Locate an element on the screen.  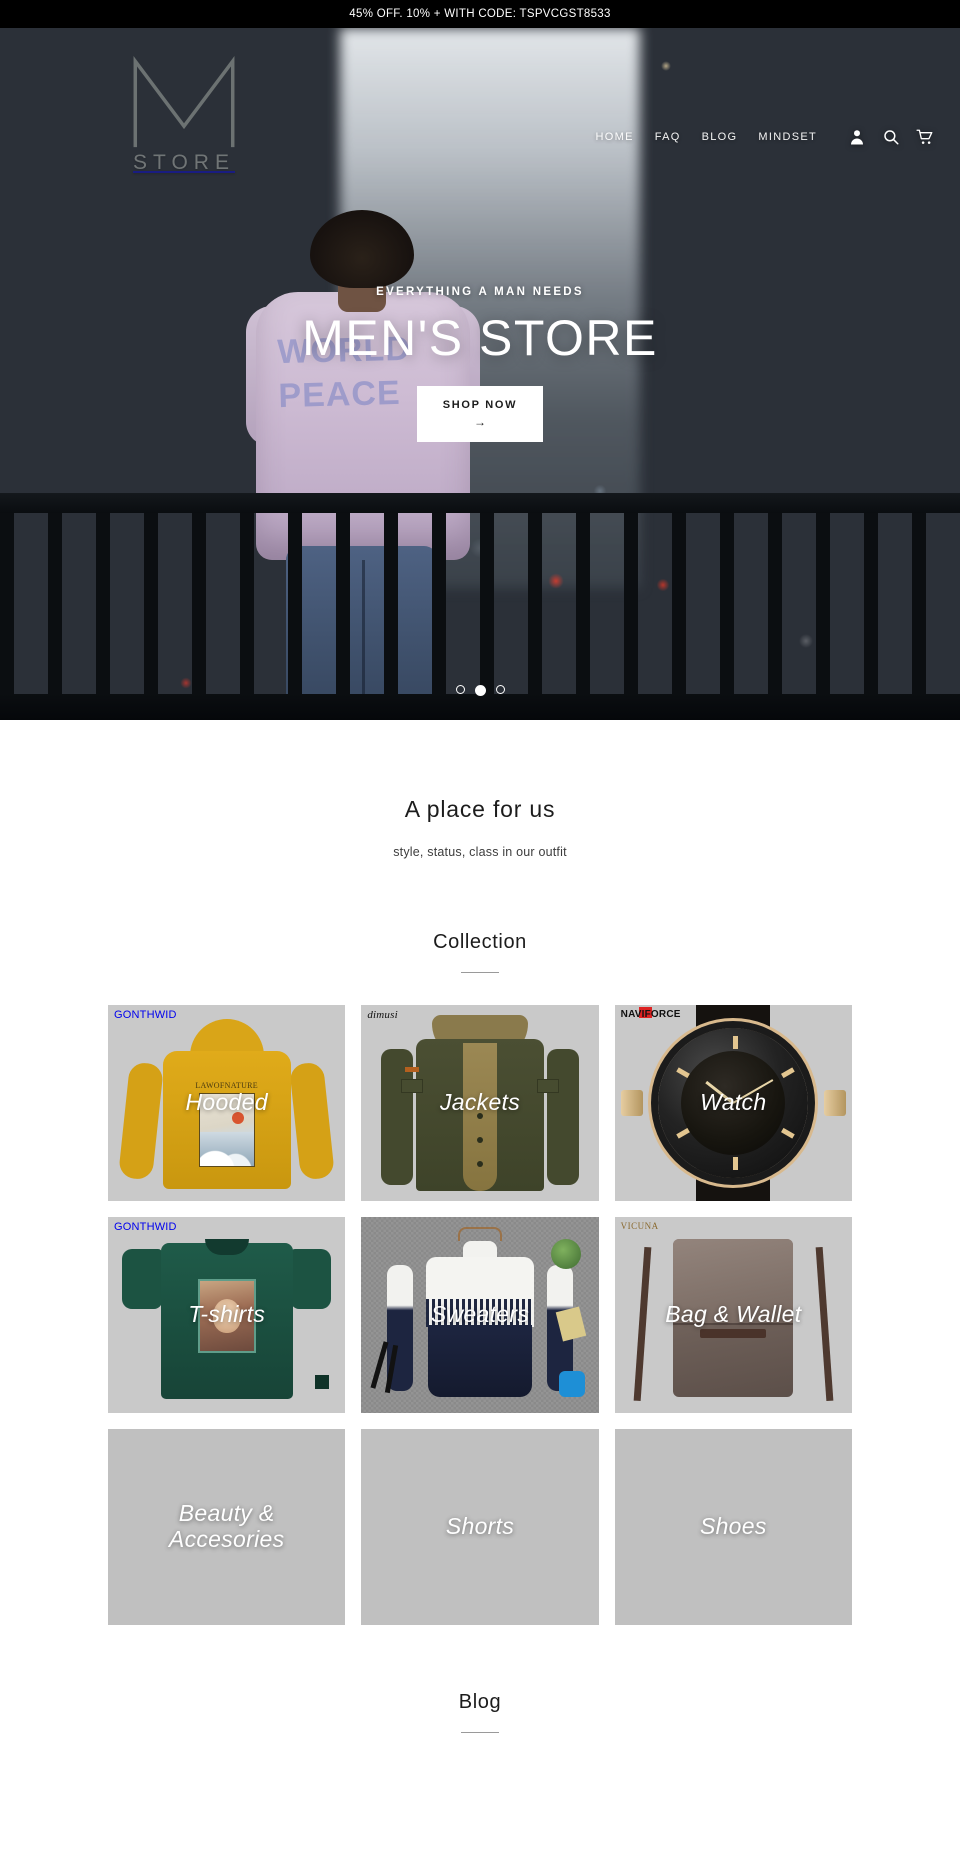
logo-wordmark: STORE is located at coordinates (184, 162).